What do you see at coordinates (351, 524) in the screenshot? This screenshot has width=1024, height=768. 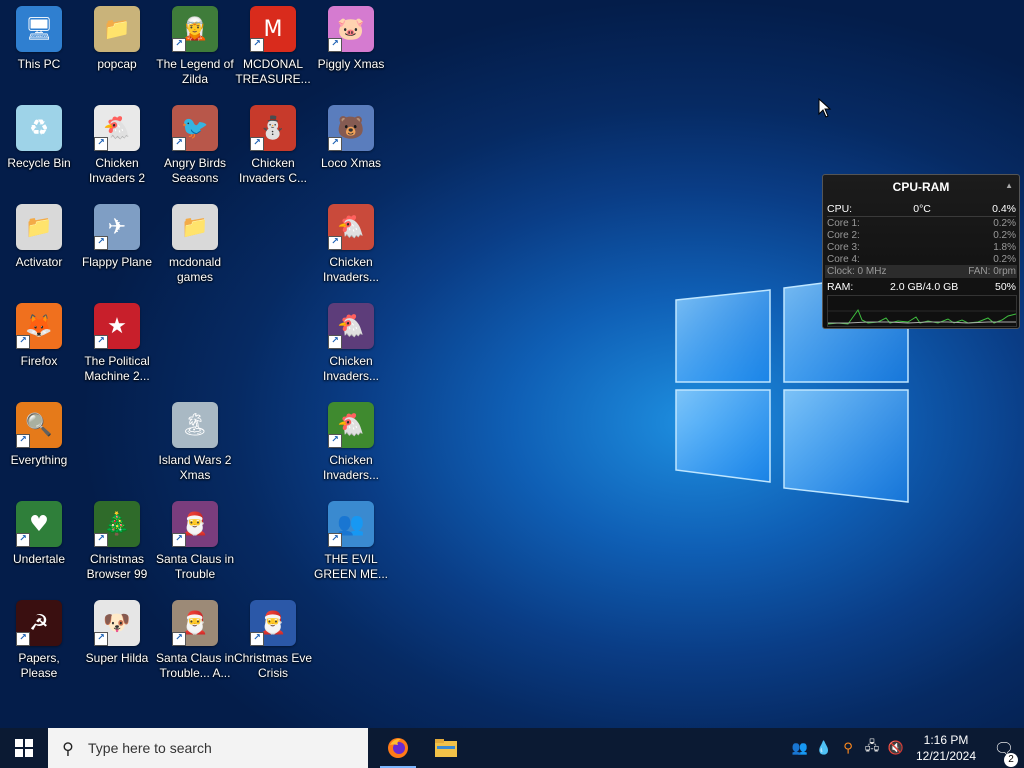 I see `app-icon: 👥 ↗` at bounding box center [351, 524].